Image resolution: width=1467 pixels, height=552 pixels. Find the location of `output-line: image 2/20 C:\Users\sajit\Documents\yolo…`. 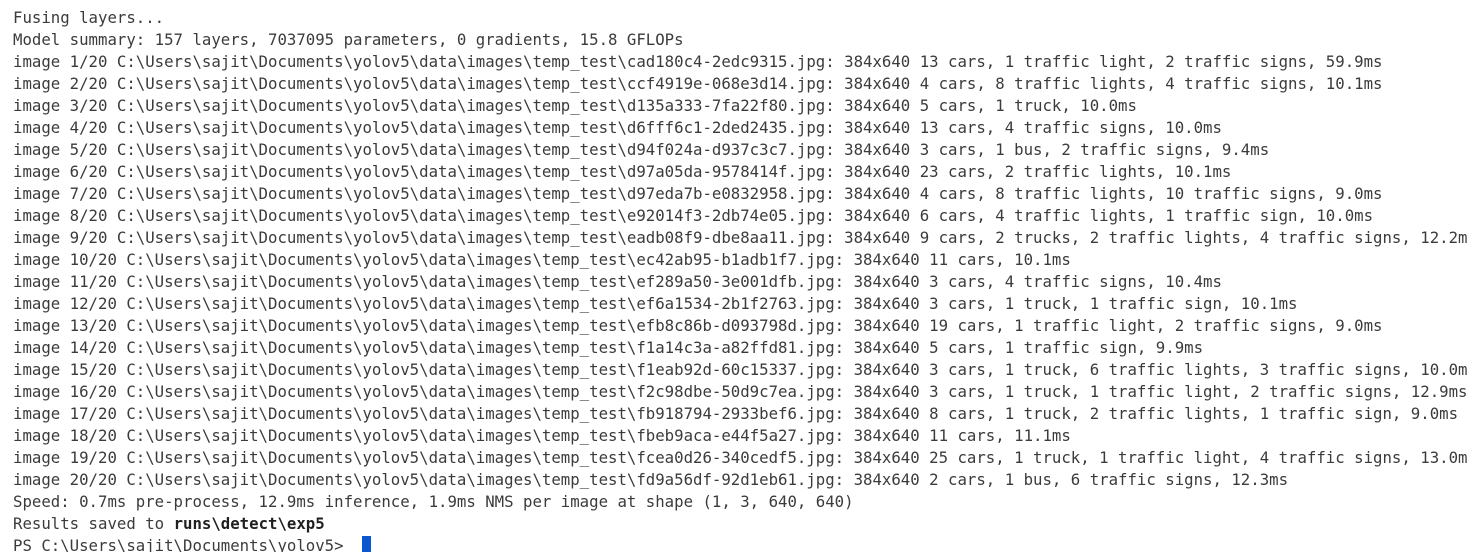

output-line: image 2/20 C:\Users\sajit\Documents\yolo… is located at coordinates (698, 83).